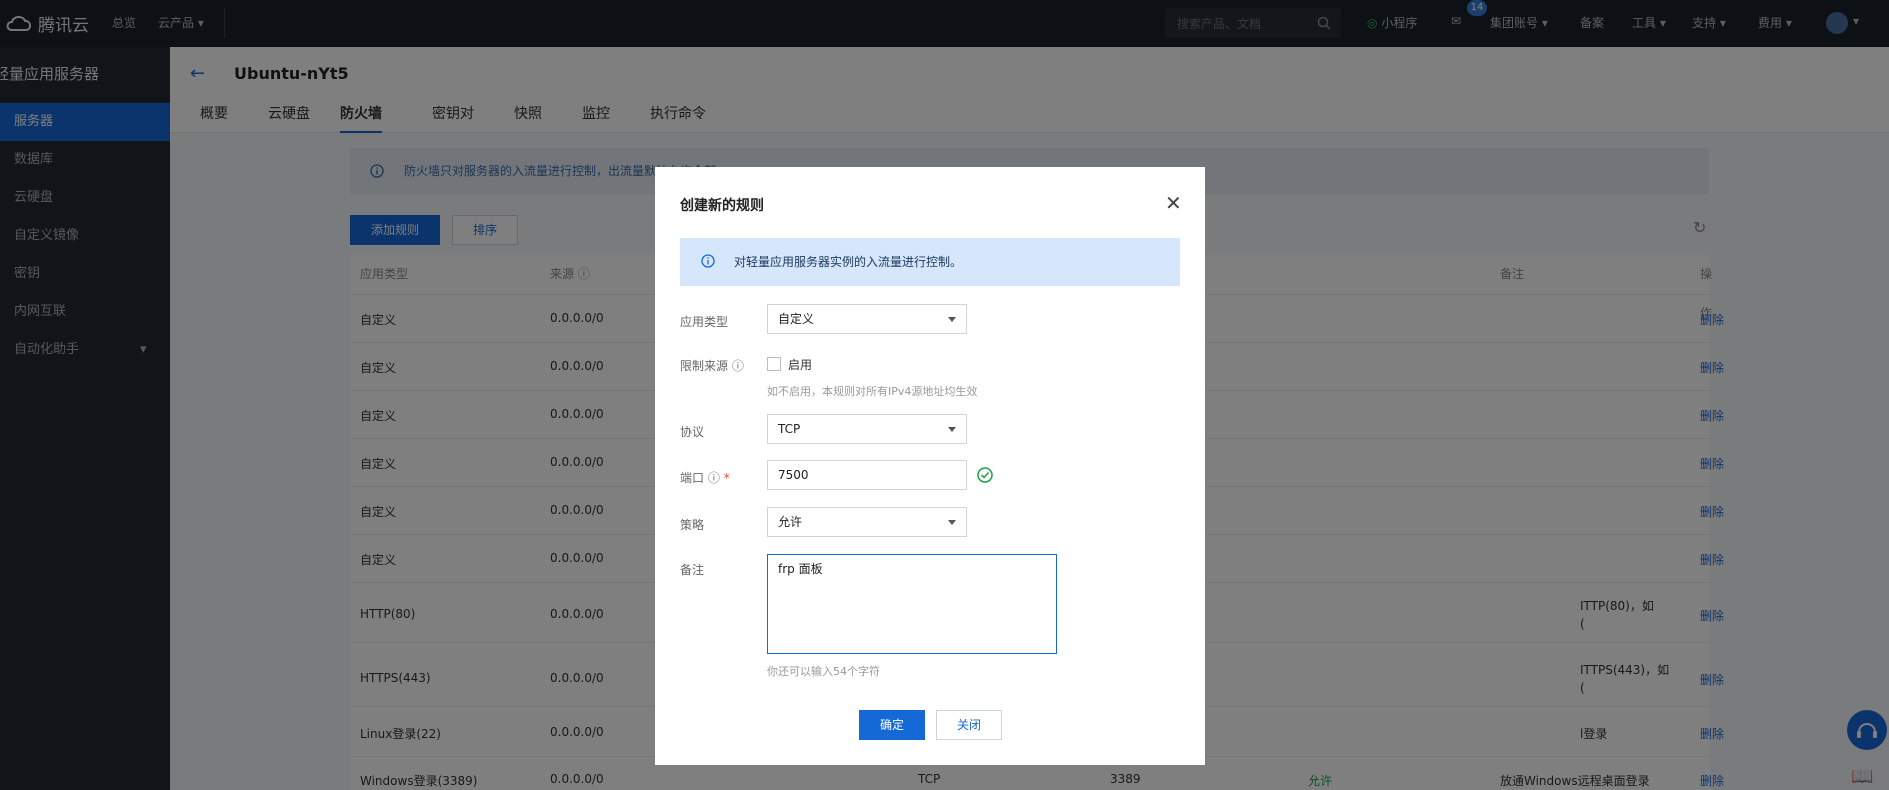 Image resolution: width=1889 pixels, height=790 pixels. I want to click on note-label: 备注, so click(692, 570).